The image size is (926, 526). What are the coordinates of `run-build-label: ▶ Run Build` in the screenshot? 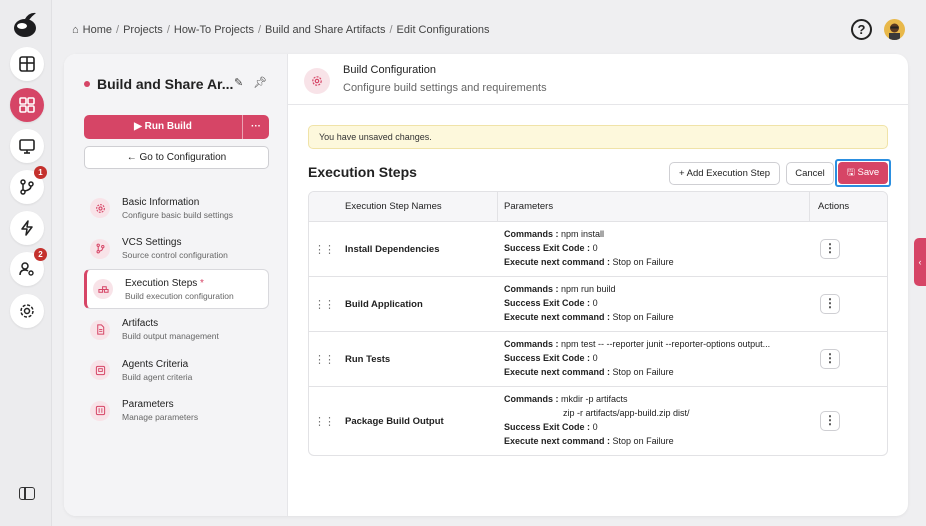 It's located at (163, 127).